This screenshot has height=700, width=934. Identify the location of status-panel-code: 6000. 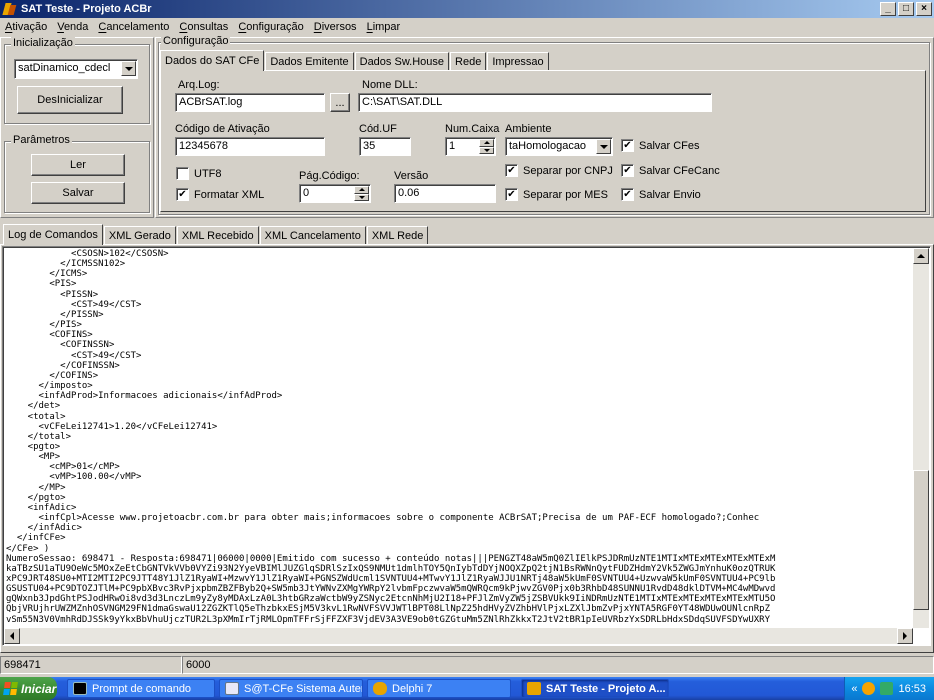
(558, 665).